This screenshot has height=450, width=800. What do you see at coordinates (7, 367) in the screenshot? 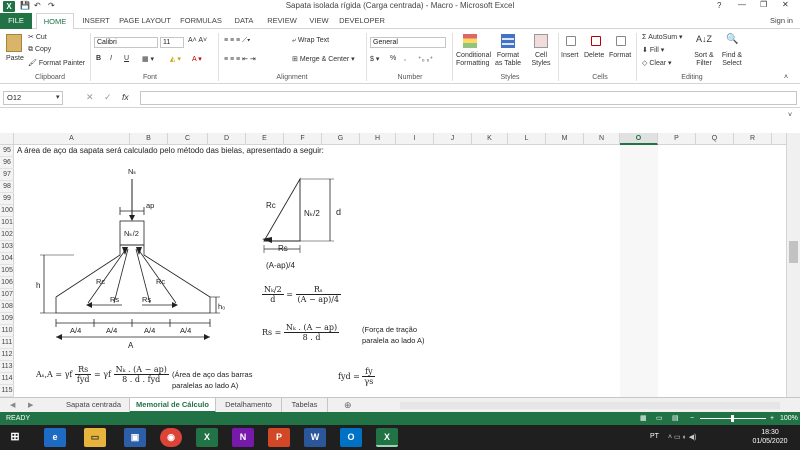
I see `row-header: 113` at bounding box center [7, 367].